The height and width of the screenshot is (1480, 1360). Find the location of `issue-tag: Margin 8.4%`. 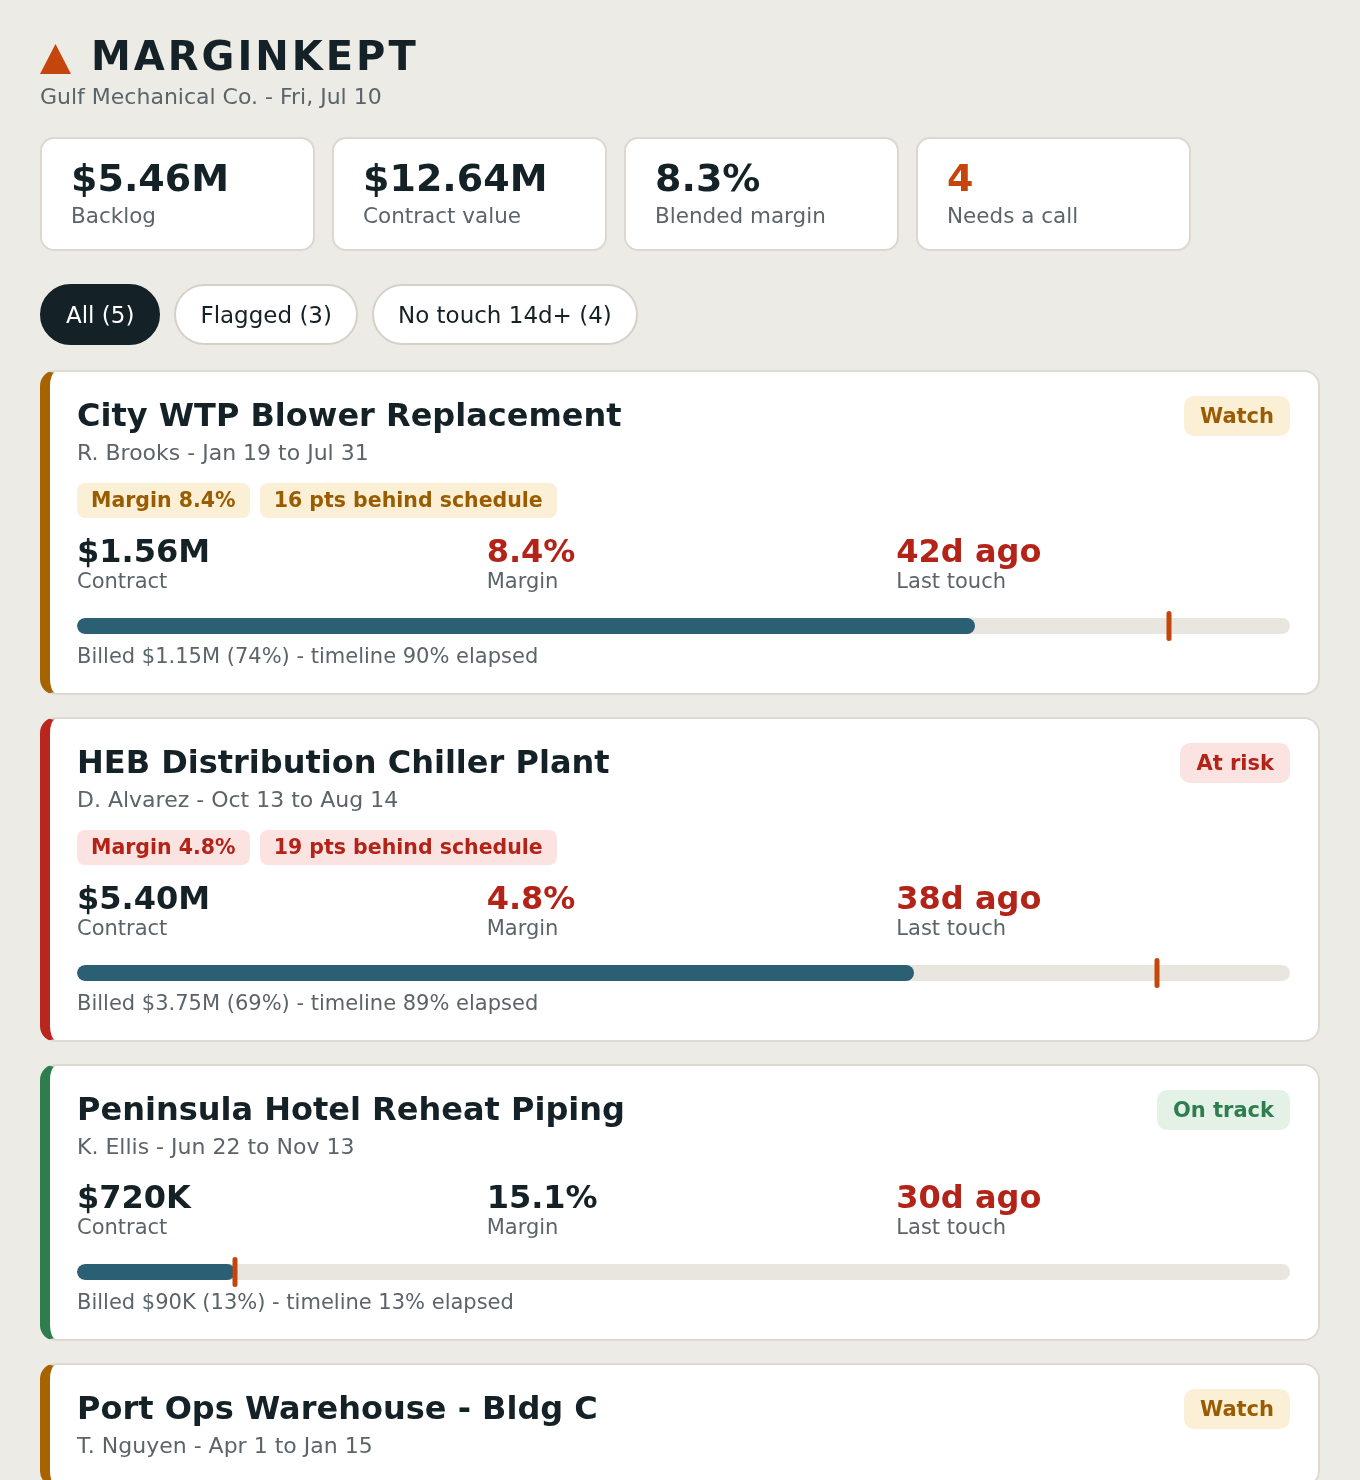

issue-tag: Margin 8.4% is located at coordinates (163, 500).